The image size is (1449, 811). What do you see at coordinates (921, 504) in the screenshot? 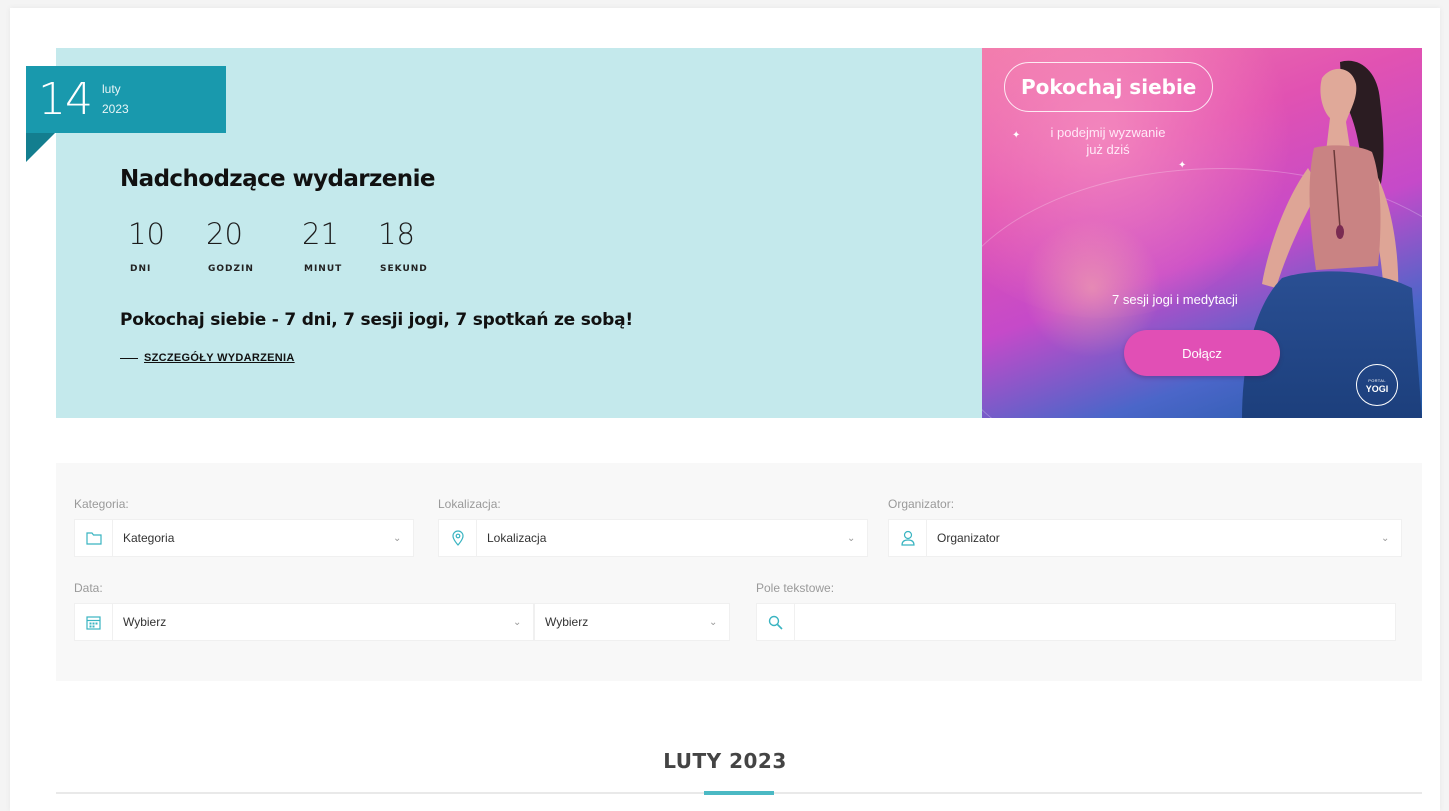
I see `organizer-label: Organizator:` at bounding box center [921, 504].